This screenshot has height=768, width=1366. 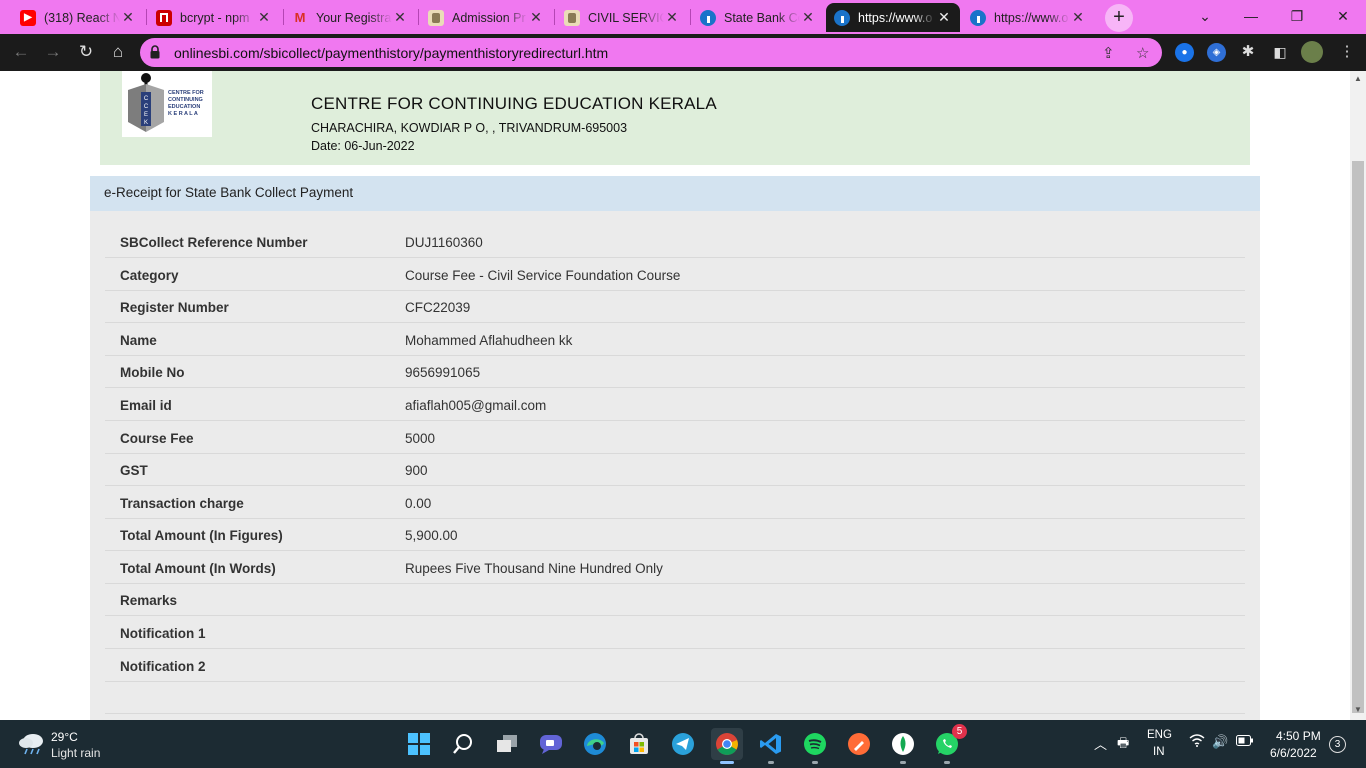 What do you see at coordinates (1347, 52) in the screenshot?
I see `menu-kebab-icon: ⋮` at bounding box center [1347, 52].